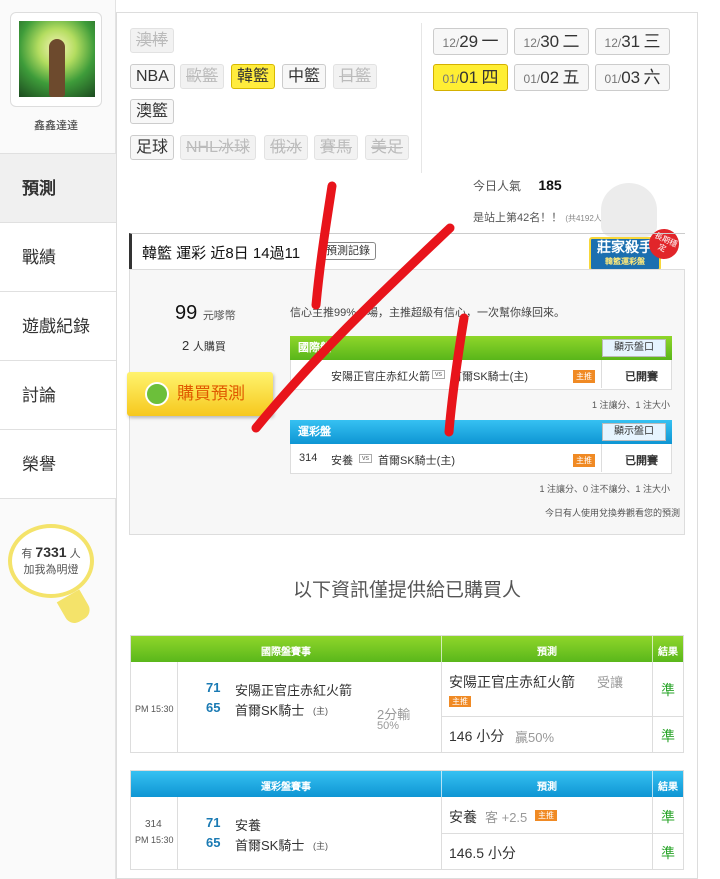 The height and width of the screenshot is (879, 720). What do you see at coordinates (629, 210) in the screenshot?
I see `wings-icon` at bounding box center [629, 210].